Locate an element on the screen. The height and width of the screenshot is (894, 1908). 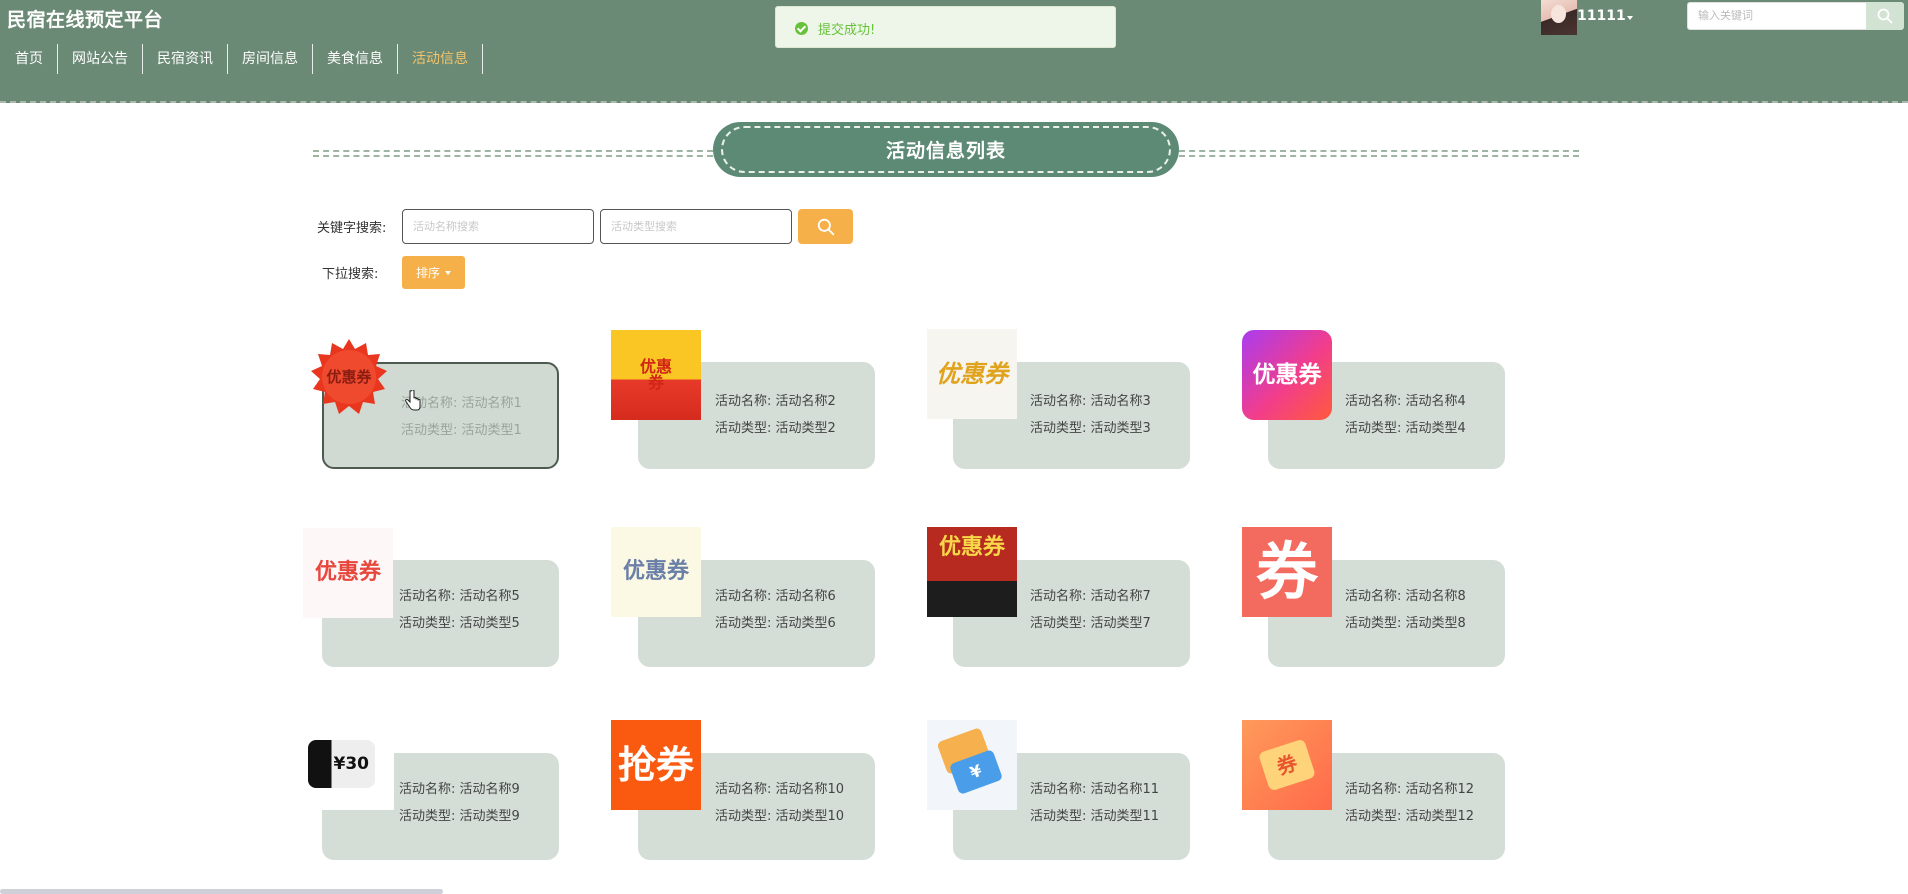
toast-message: 提交成功! is located at coordinates (847, 30).